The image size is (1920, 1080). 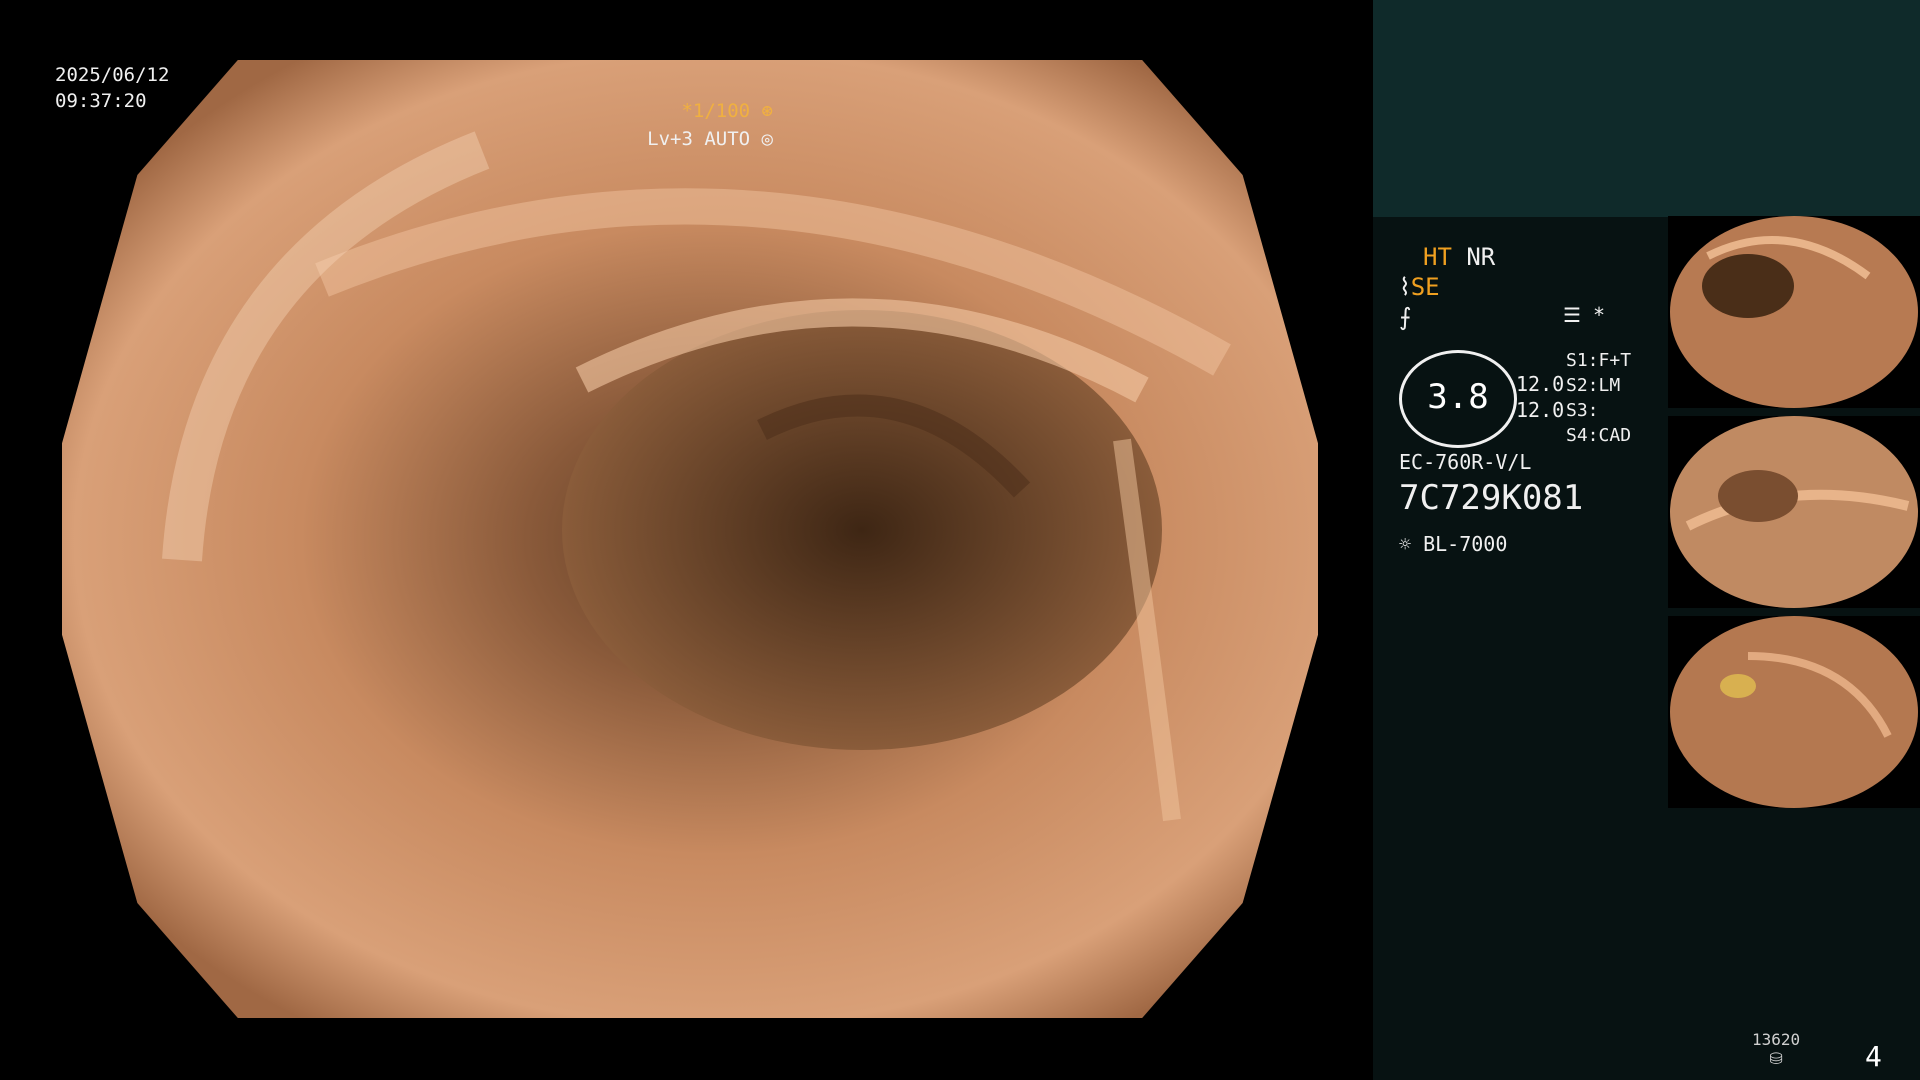 I want to click on iris-icon: ◎, so click(x=767, y=139).